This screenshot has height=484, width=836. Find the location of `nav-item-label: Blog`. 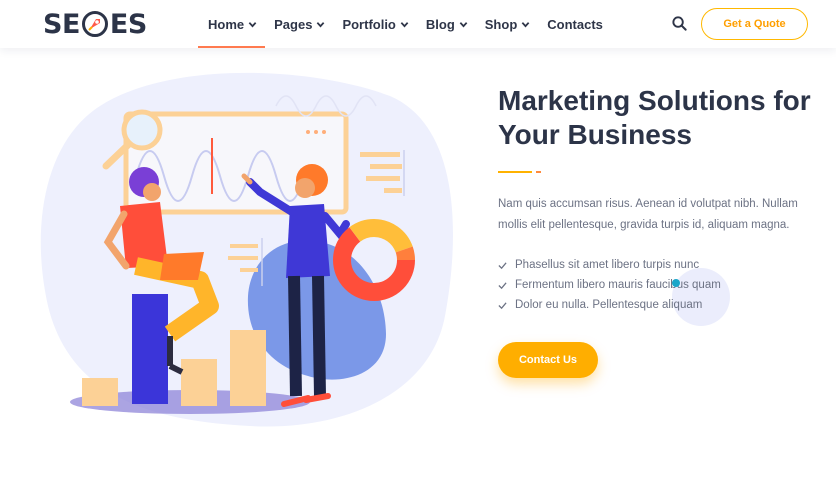

nav-item-label: Blog is located at coordinates (440, 24).